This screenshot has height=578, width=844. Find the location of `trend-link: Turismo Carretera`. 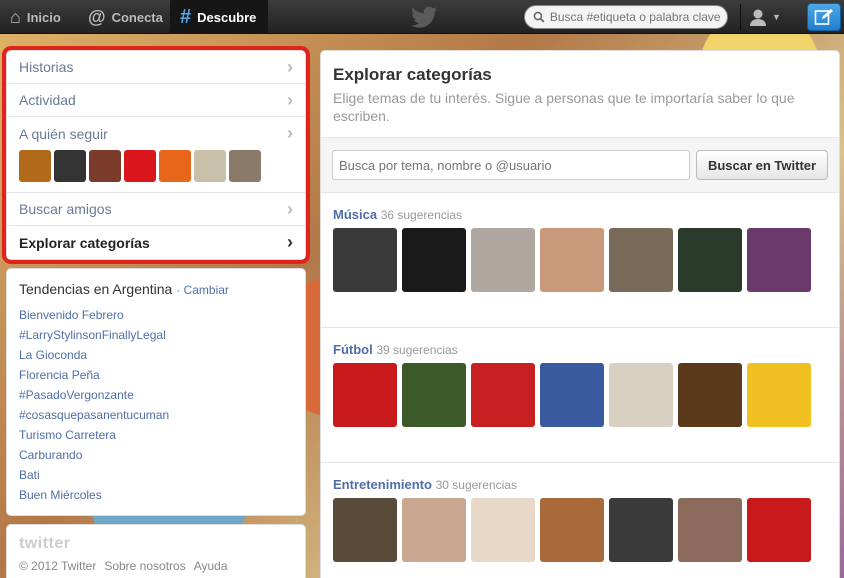

trend-link: Turismo Carretera is located at coordinates (156, 435).